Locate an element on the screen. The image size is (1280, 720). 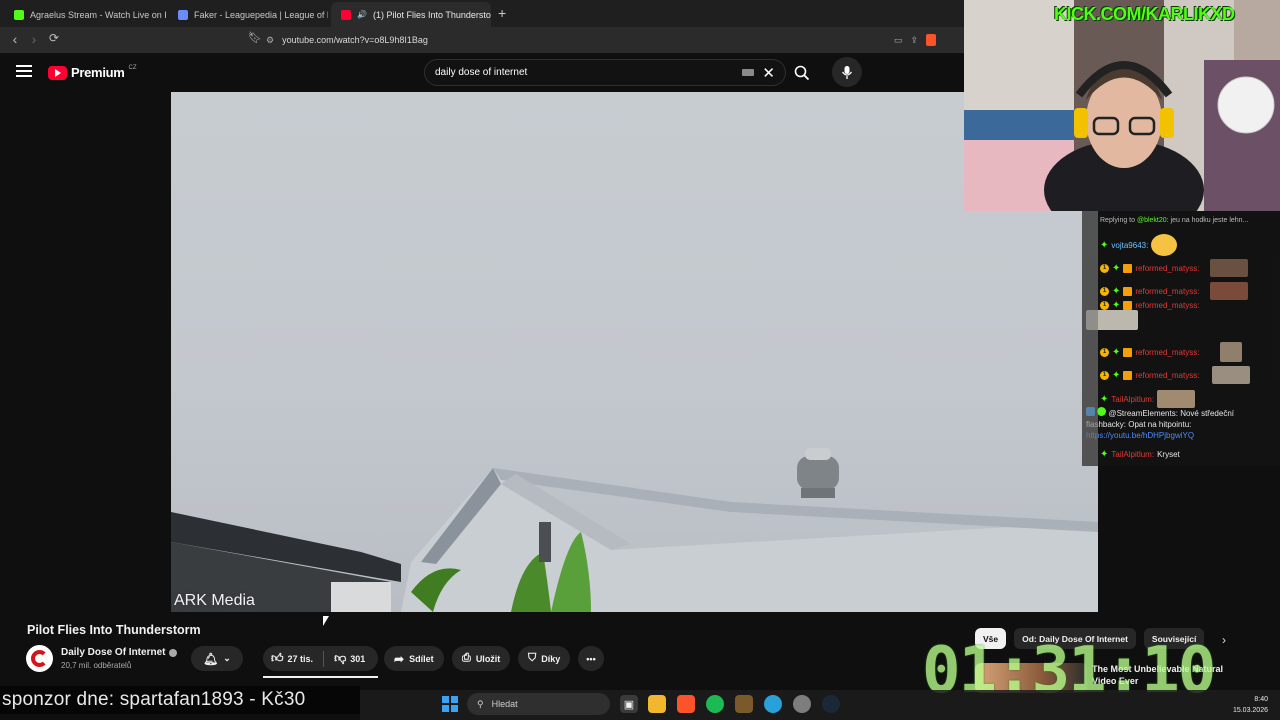
search-icon: ⚲ is located at coordinates (480, 703).